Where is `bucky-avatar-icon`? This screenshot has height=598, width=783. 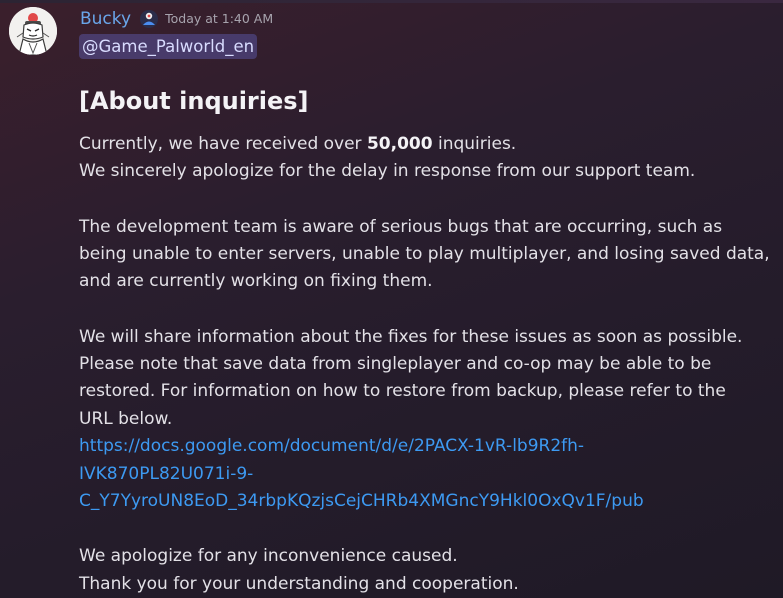 bucky-avatar-icon is located at coordinates (33, 31).